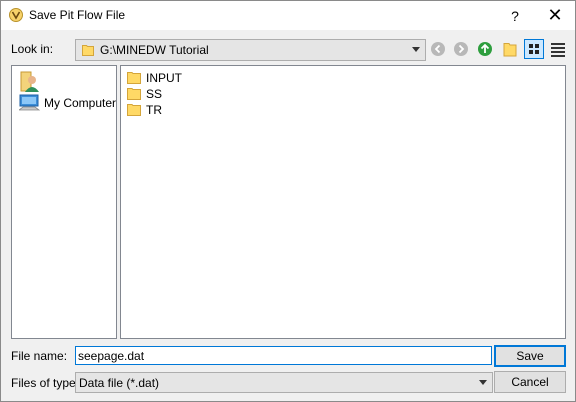  Describe the element at coordinates (77, 15) in the screenshot. I see `dialog-title: Save Pit Flow File` at that location.